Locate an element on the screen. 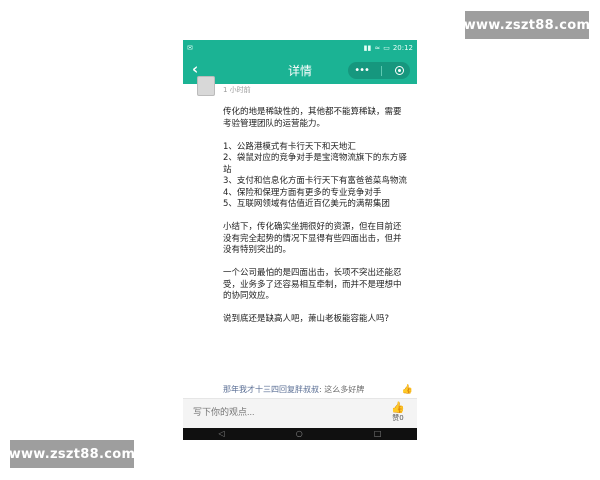 Image resolution: width=600 pixels, height=480 pixels. status-bar: ✉ ▮▮ ≈ ▭ 20:12 is located at coordinates (300, 48).